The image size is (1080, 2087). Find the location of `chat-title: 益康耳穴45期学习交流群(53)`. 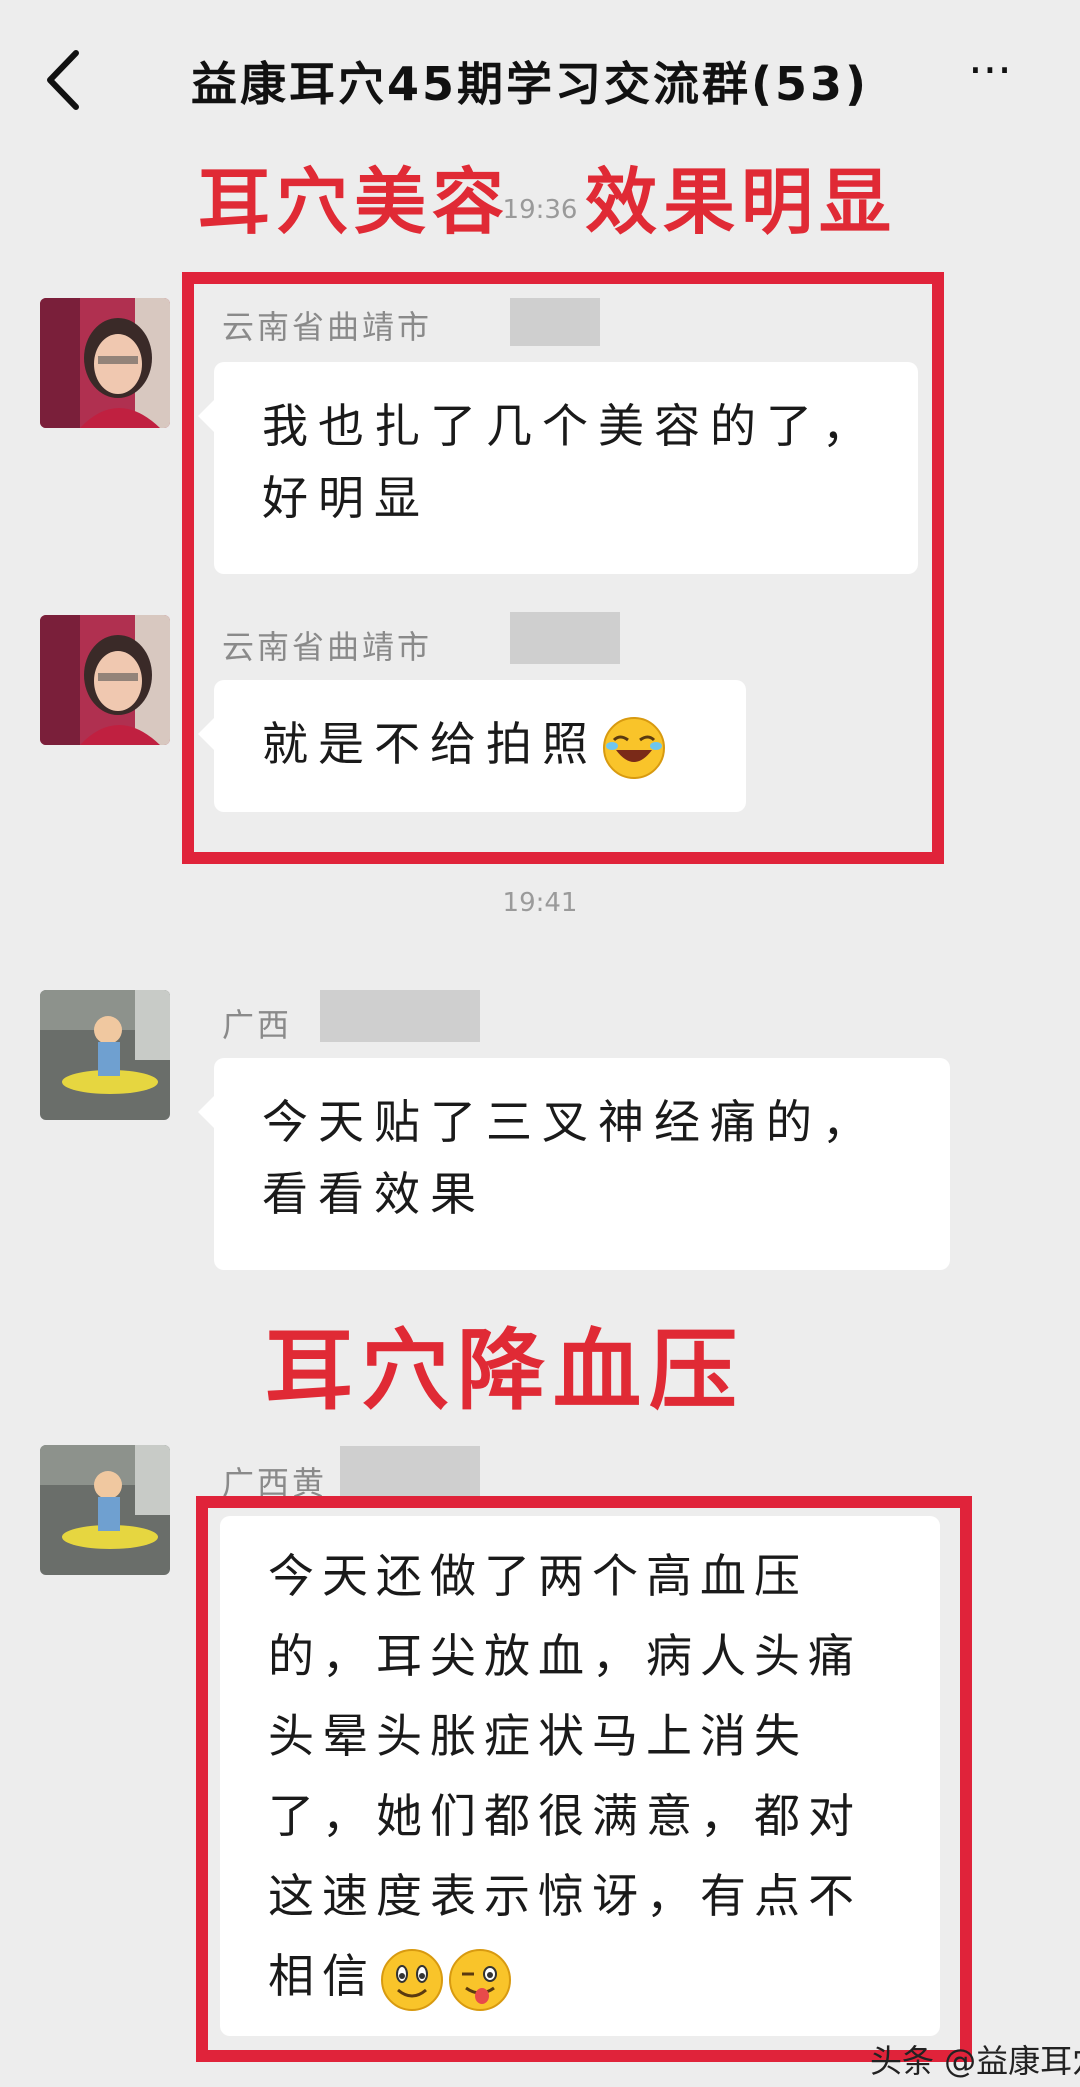

chat-title: 益康耳穴45期学习交流群(53) is located at coordinates (530, 84).